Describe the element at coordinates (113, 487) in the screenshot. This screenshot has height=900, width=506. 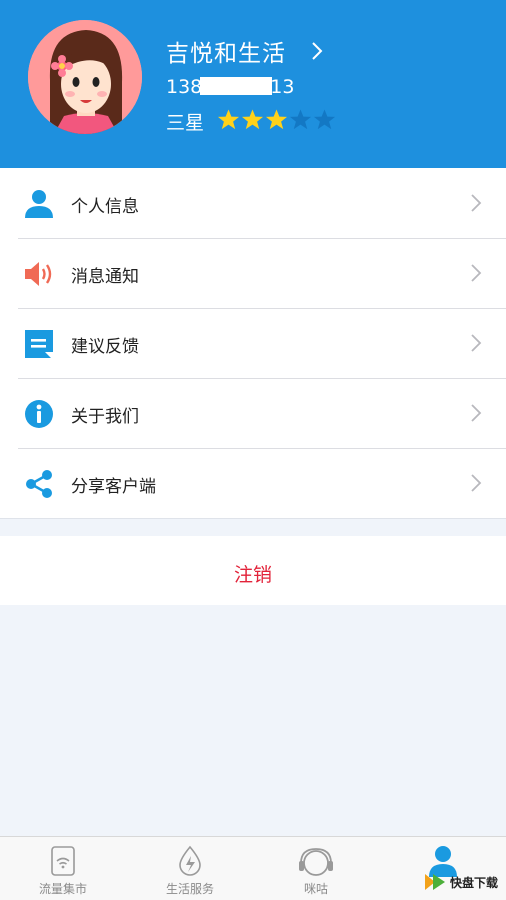
I see `menu-item-label: 分享客户端` at that location.